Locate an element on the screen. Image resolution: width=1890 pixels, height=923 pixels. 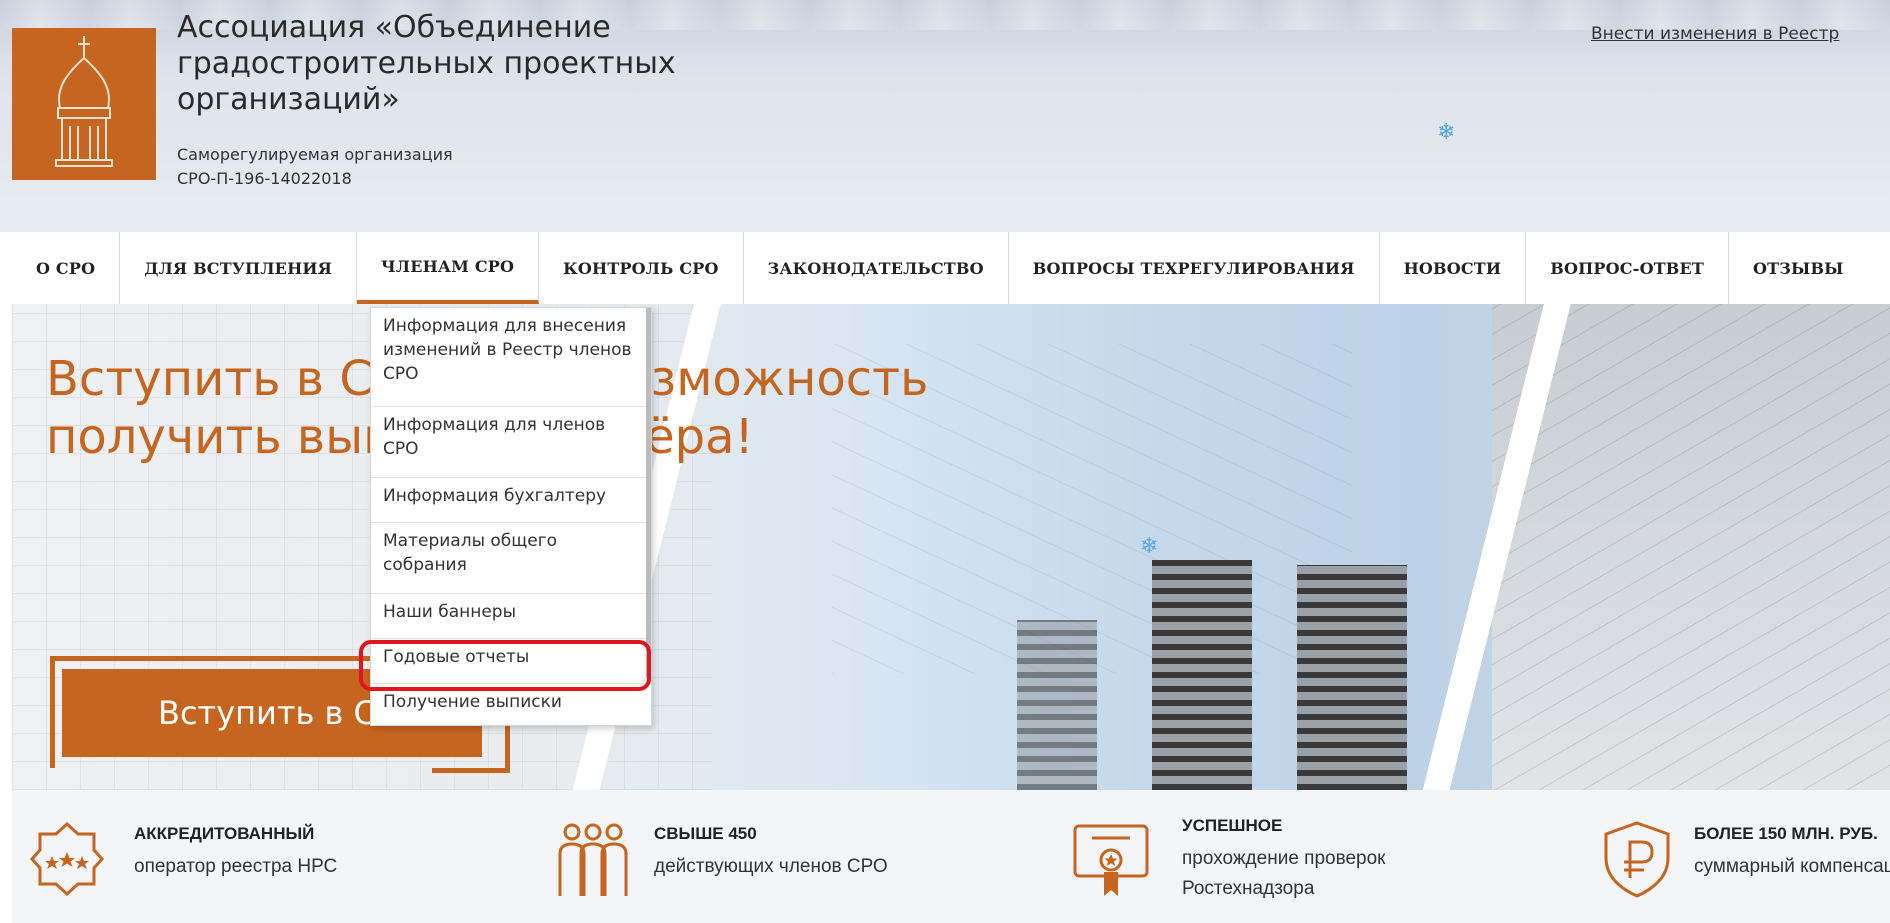
certificate-icon is located at coordinates (1111, 860).